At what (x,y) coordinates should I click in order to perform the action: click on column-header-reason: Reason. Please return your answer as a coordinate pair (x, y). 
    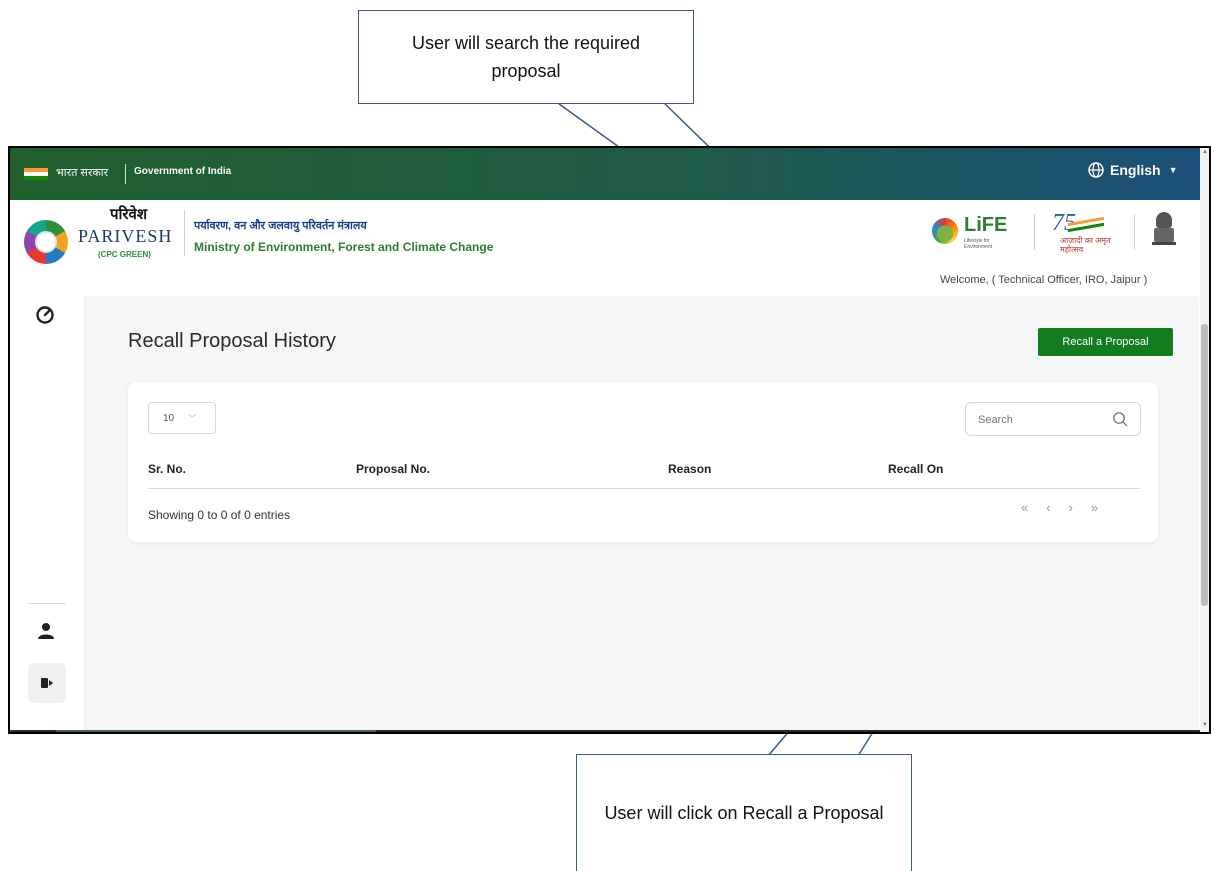
    Looking at the image, I should click on (689, 469).